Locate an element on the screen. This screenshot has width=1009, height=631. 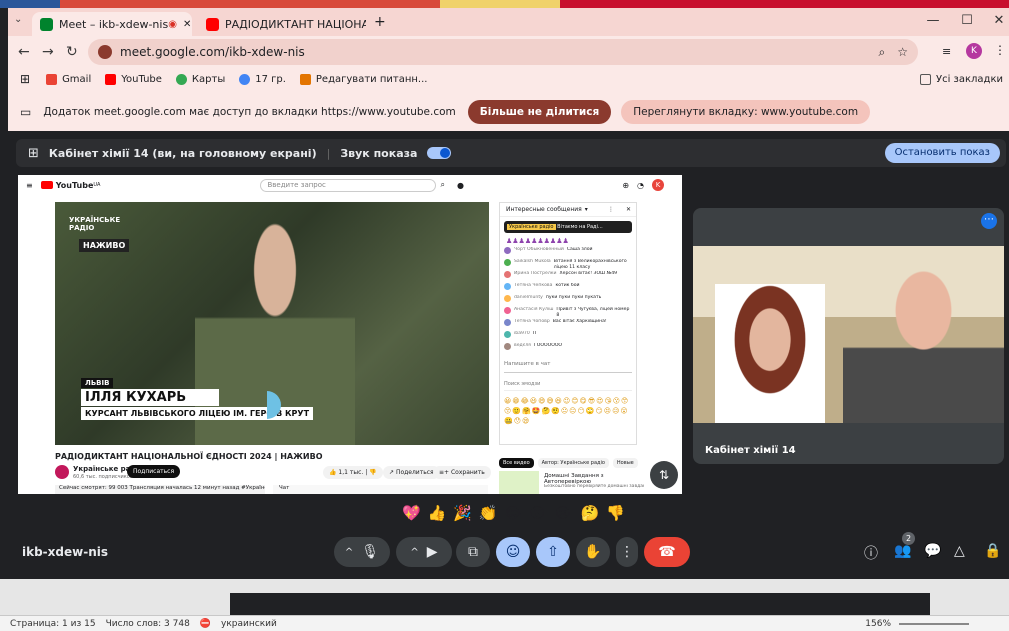
chat-message: Тетяна Чепкова котик бой is located at coordinates (568, 288).